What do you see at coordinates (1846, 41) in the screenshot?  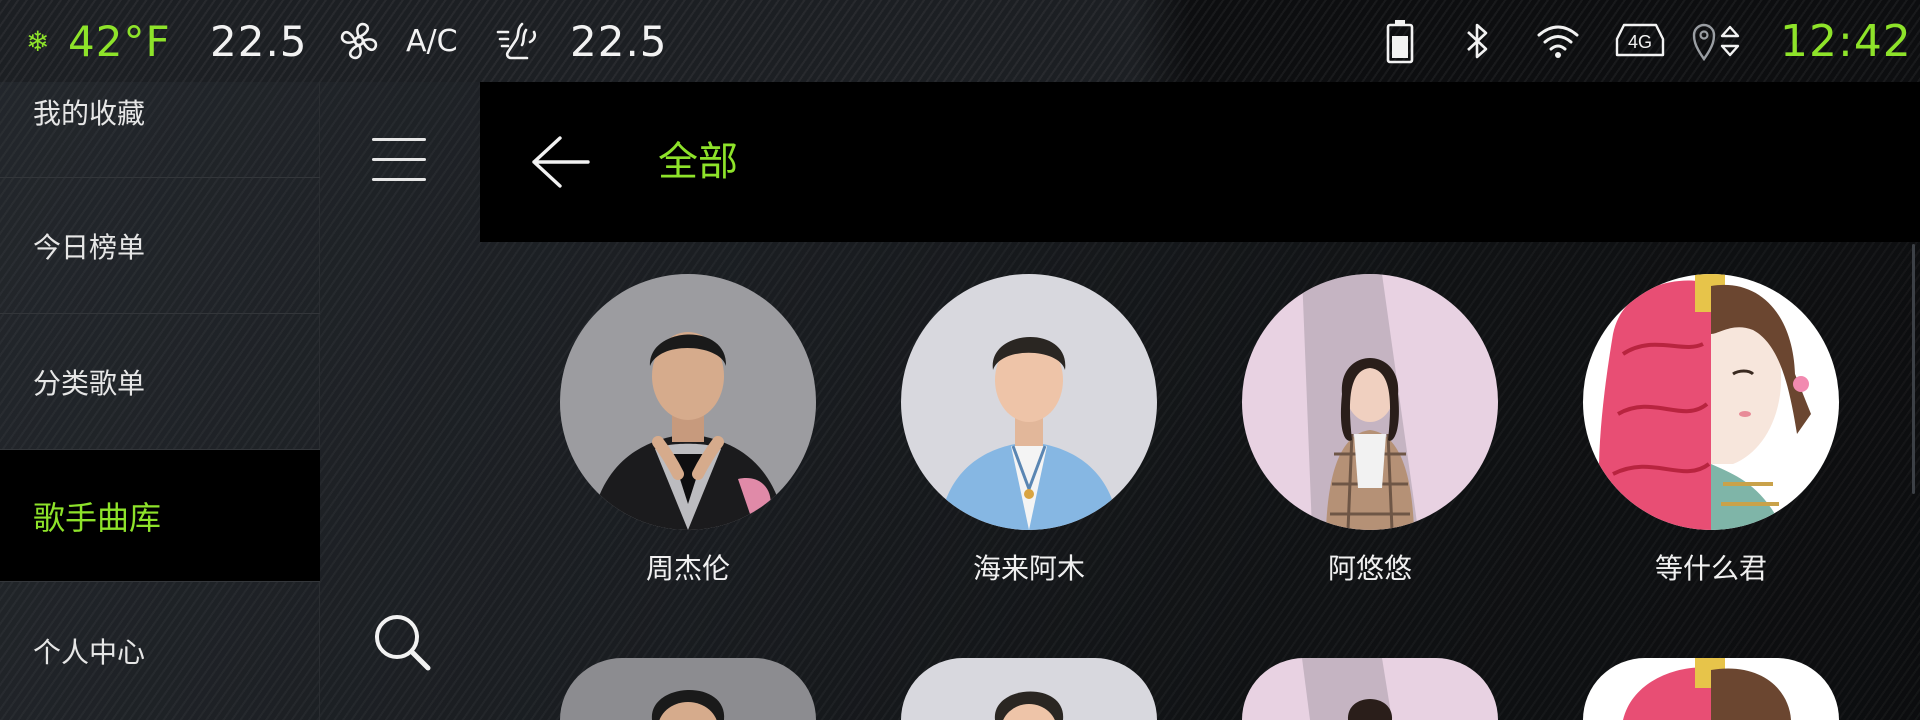 I see `clock: 12:42` at bounding box center [1846, 41].